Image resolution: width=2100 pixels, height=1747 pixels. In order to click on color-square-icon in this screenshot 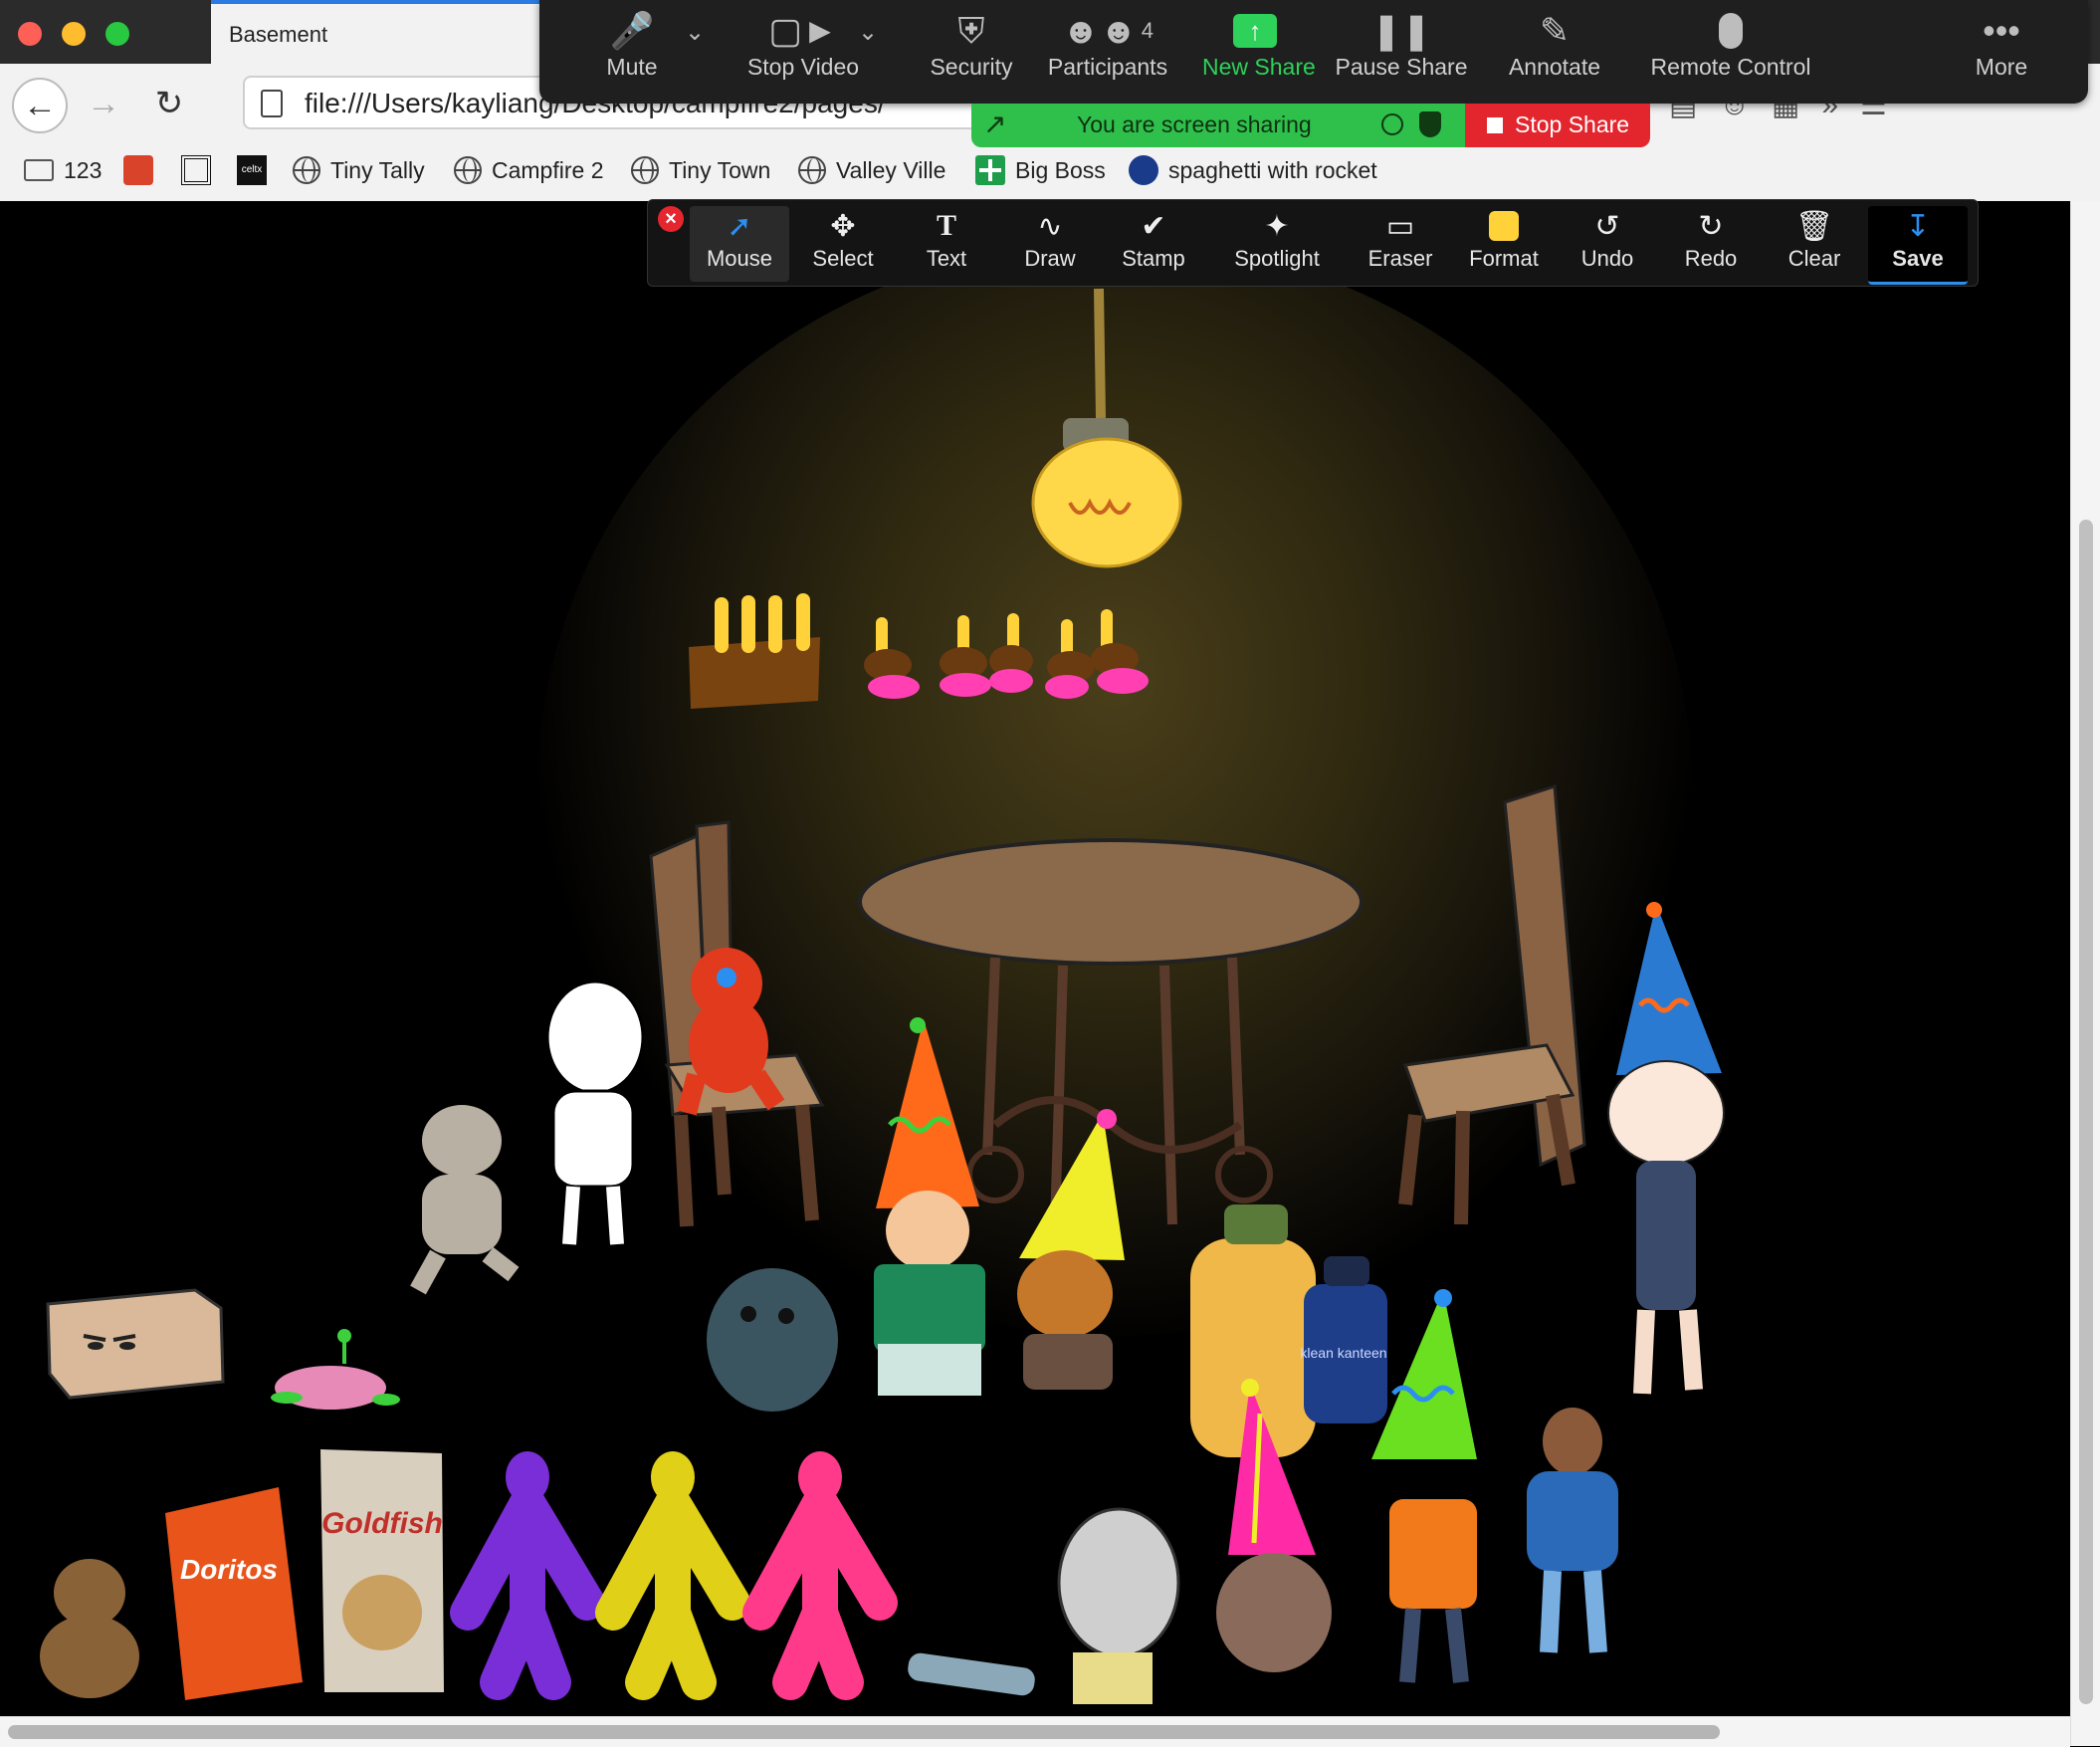, I will do `click(1504, 226)`.